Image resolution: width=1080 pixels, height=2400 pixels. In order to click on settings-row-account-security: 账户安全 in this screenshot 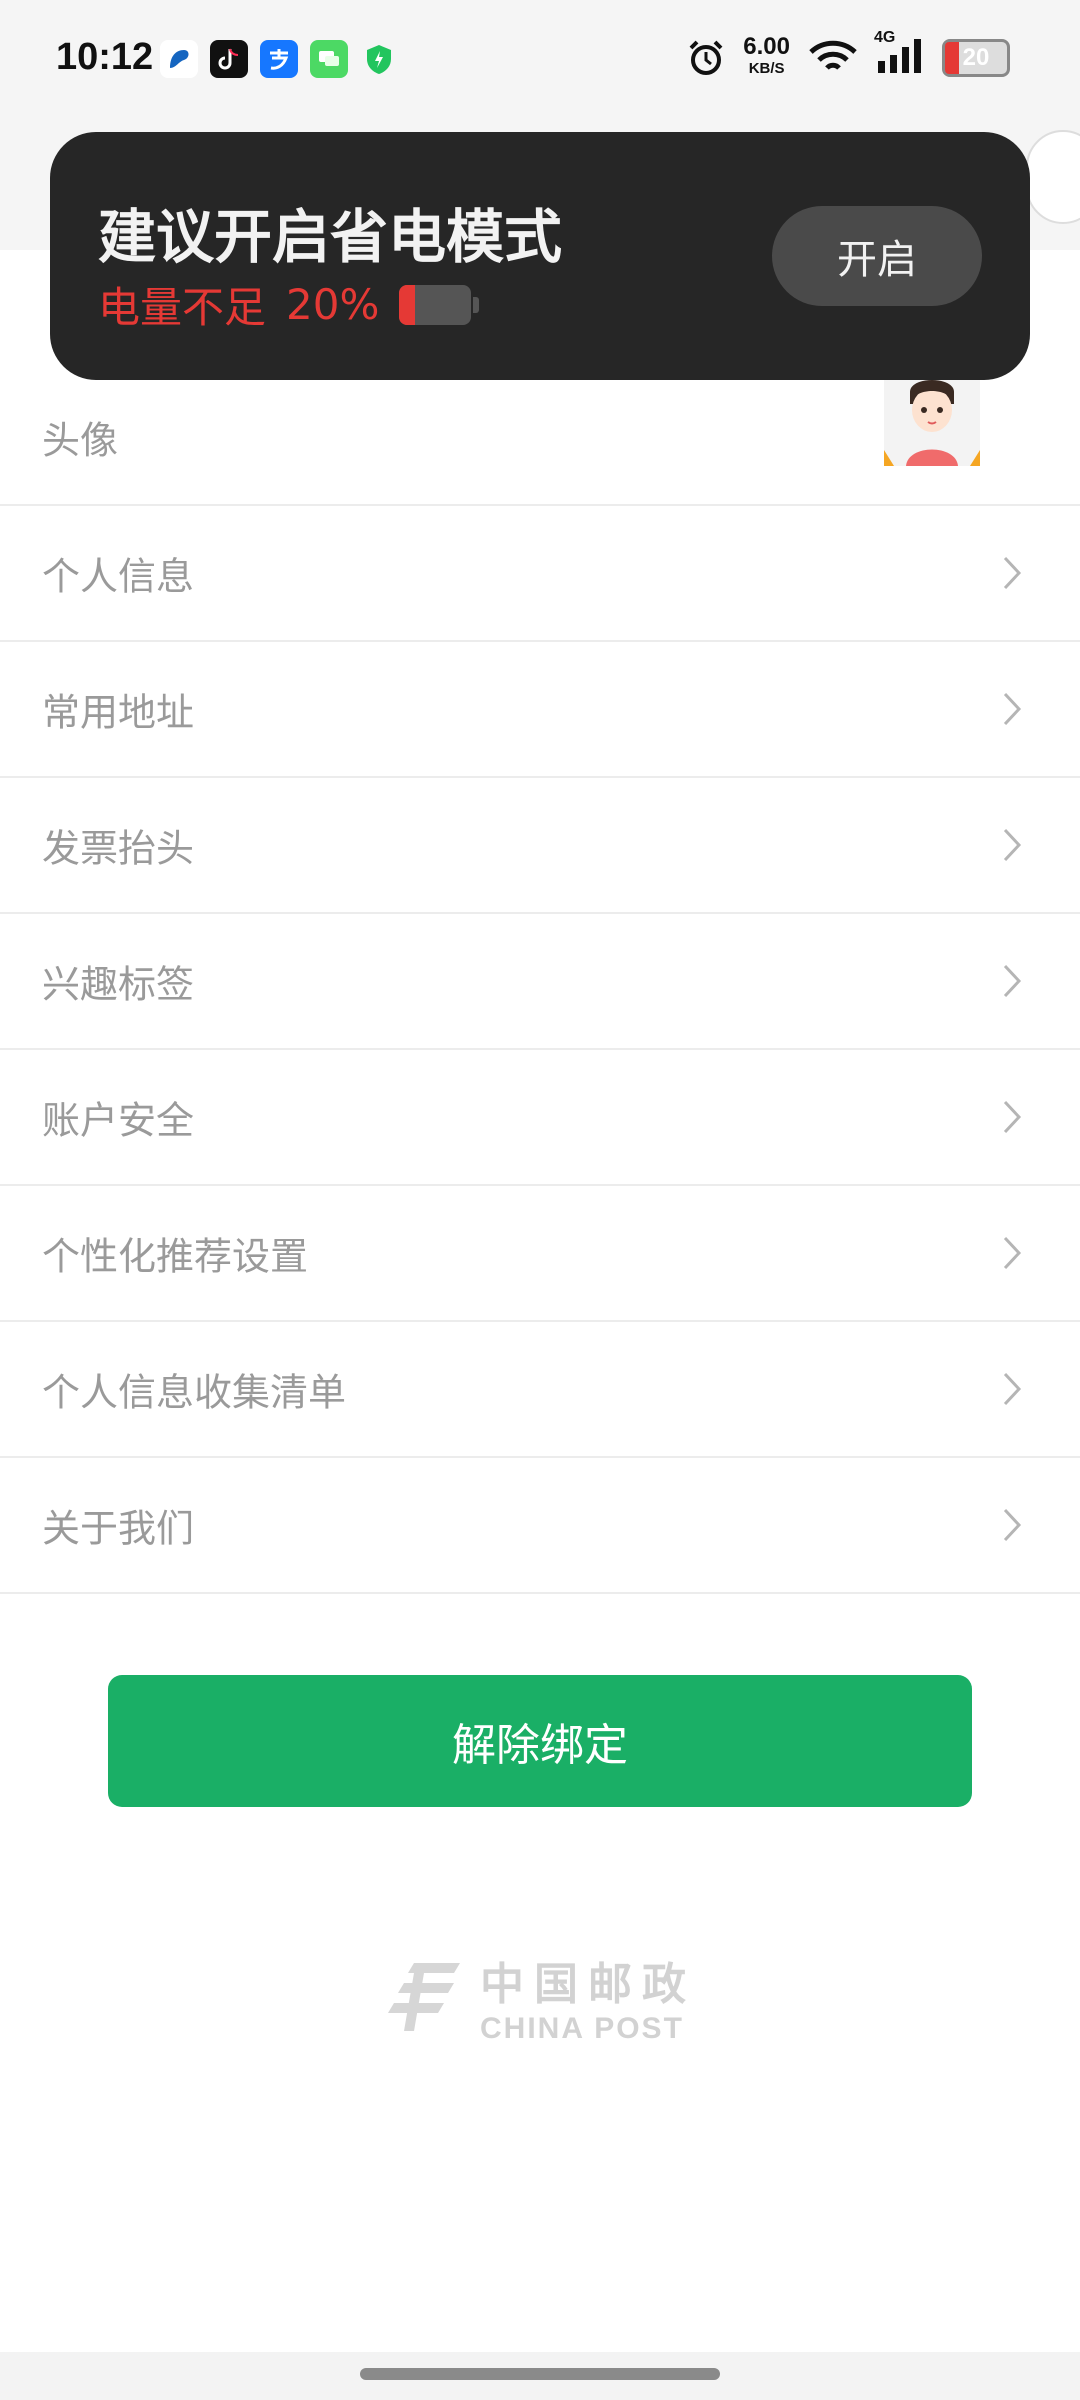, I will do `click(540, 1118)`.